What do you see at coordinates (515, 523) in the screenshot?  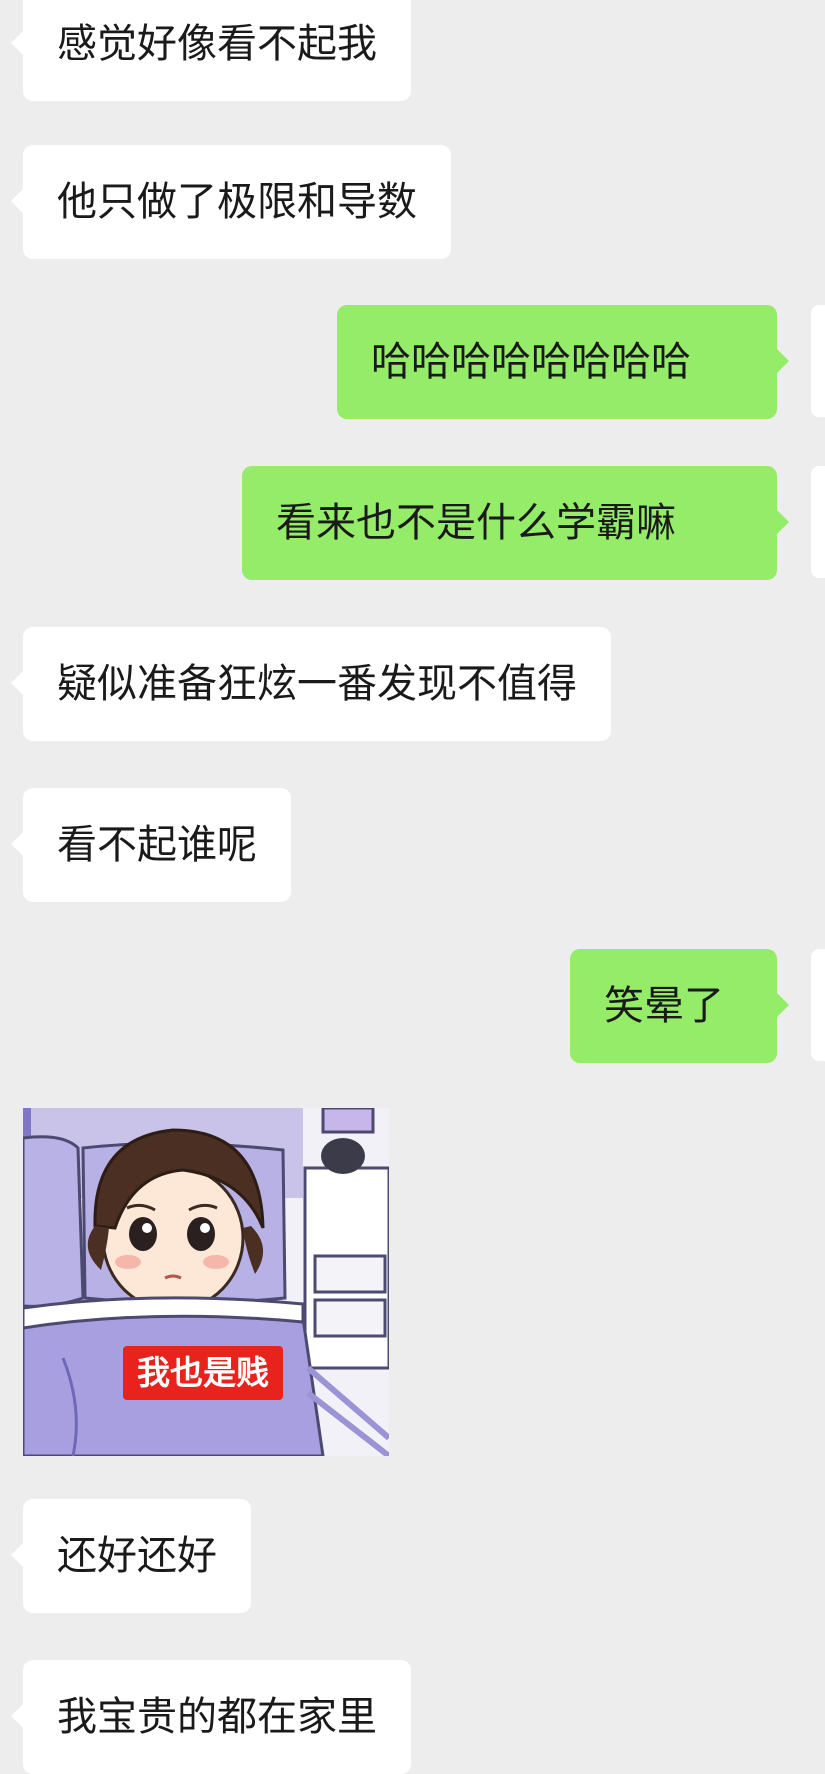 I see `outgoing-message-bubble: 看来也不是什么学霸嘛` at bounding box center [515, 523].